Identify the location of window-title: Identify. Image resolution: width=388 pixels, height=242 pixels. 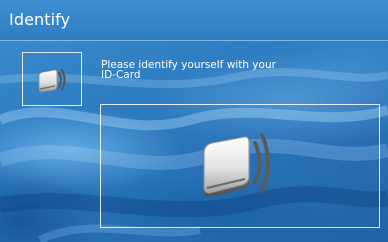
(40, 19).